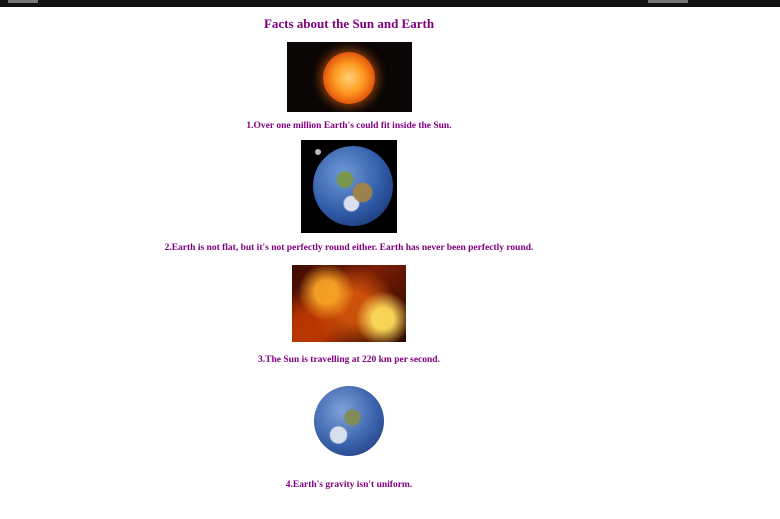 This screenshot has width=780, height=519. What do you see at coordinates (349, 23) in the screenshot?
I see `page-title: Facts about the Sun and Earth` at bounding box center [349, 23].